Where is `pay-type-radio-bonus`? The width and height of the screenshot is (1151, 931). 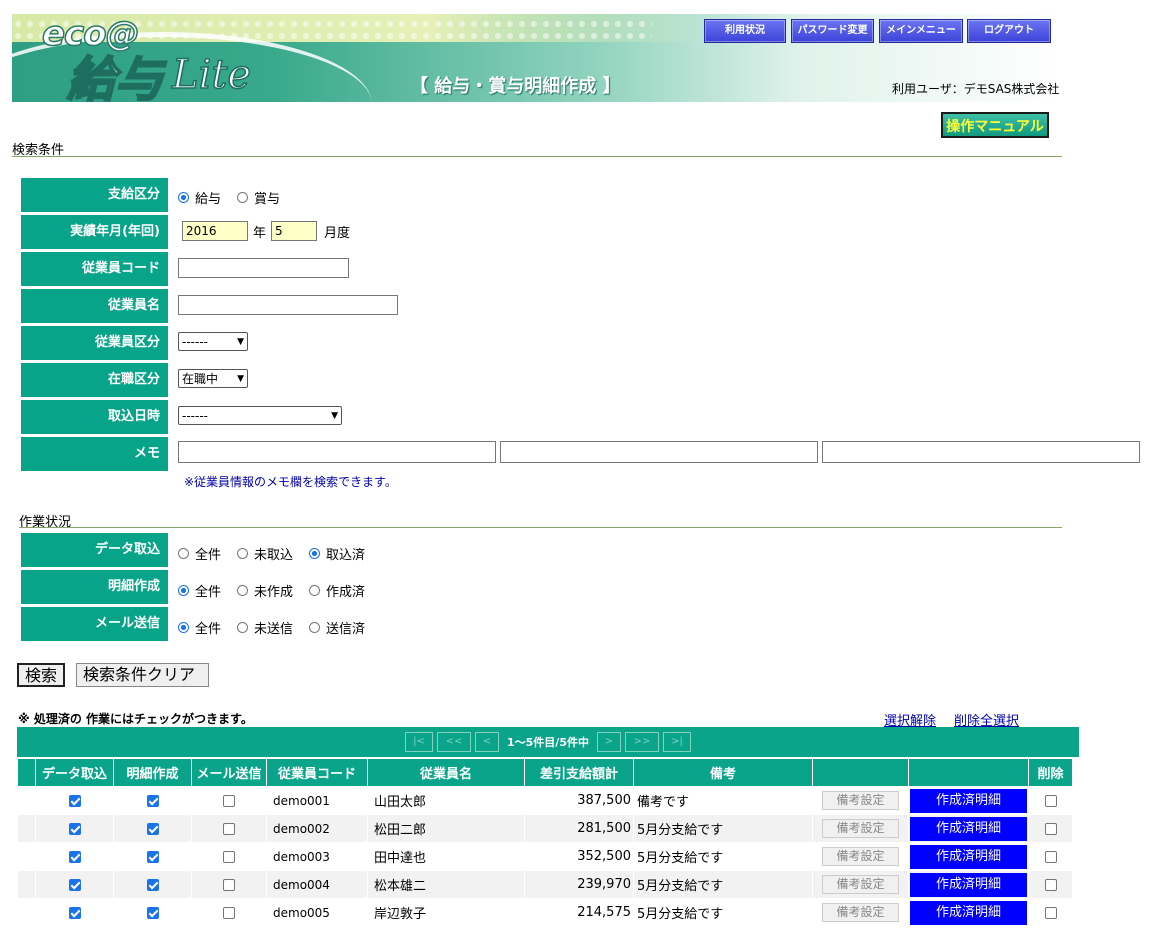
pay-type-radio-bonus is located at coordinates (243, 197).